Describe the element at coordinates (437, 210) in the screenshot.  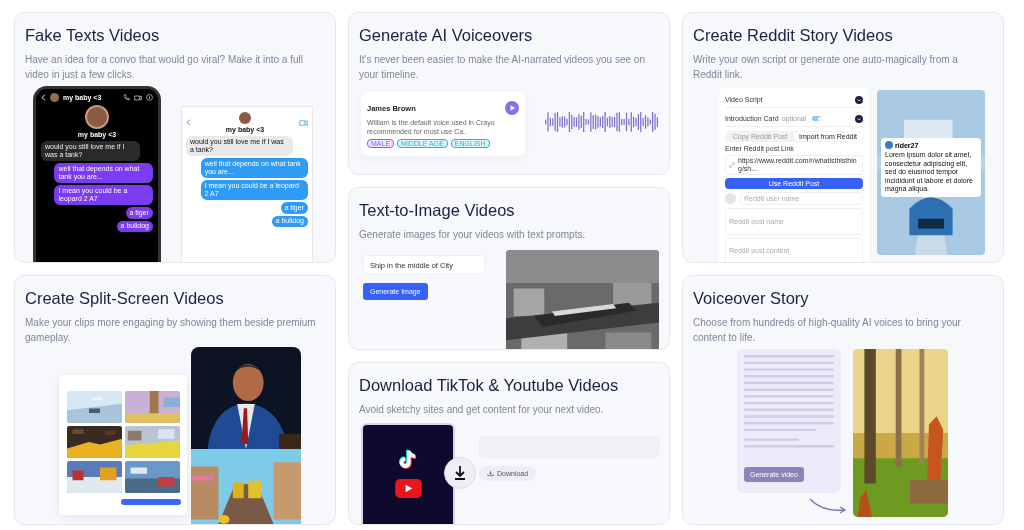
I see `card-title: Text-to-Image Videos` at that location.